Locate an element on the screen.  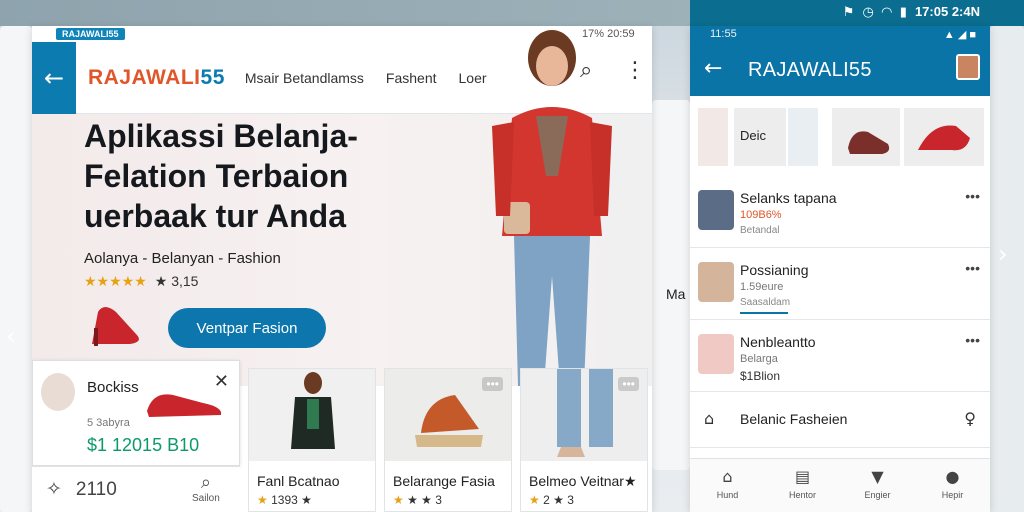
item-name: Nenbleantto is located at coordinates (778, 342).